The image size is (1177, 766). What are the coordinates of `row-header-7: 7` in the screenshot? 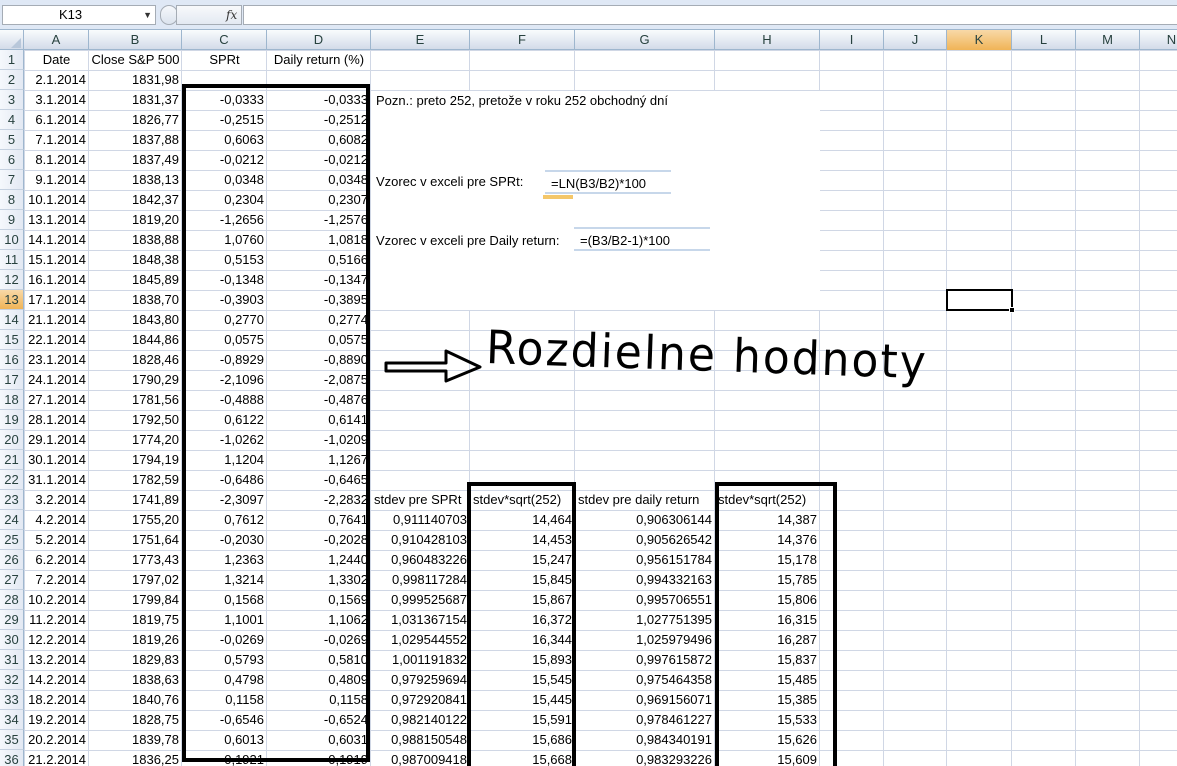 It's located at (12, 180).